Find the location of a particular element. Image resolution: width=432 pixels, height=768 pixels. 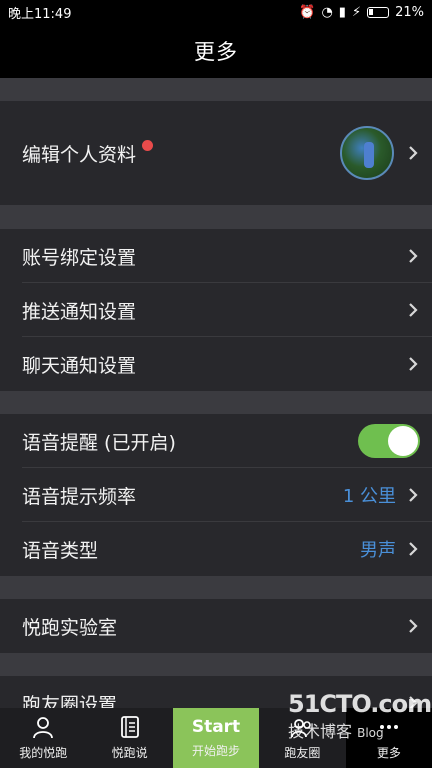

alarm-icon: ⏰ is located at coordinates (307, 12).